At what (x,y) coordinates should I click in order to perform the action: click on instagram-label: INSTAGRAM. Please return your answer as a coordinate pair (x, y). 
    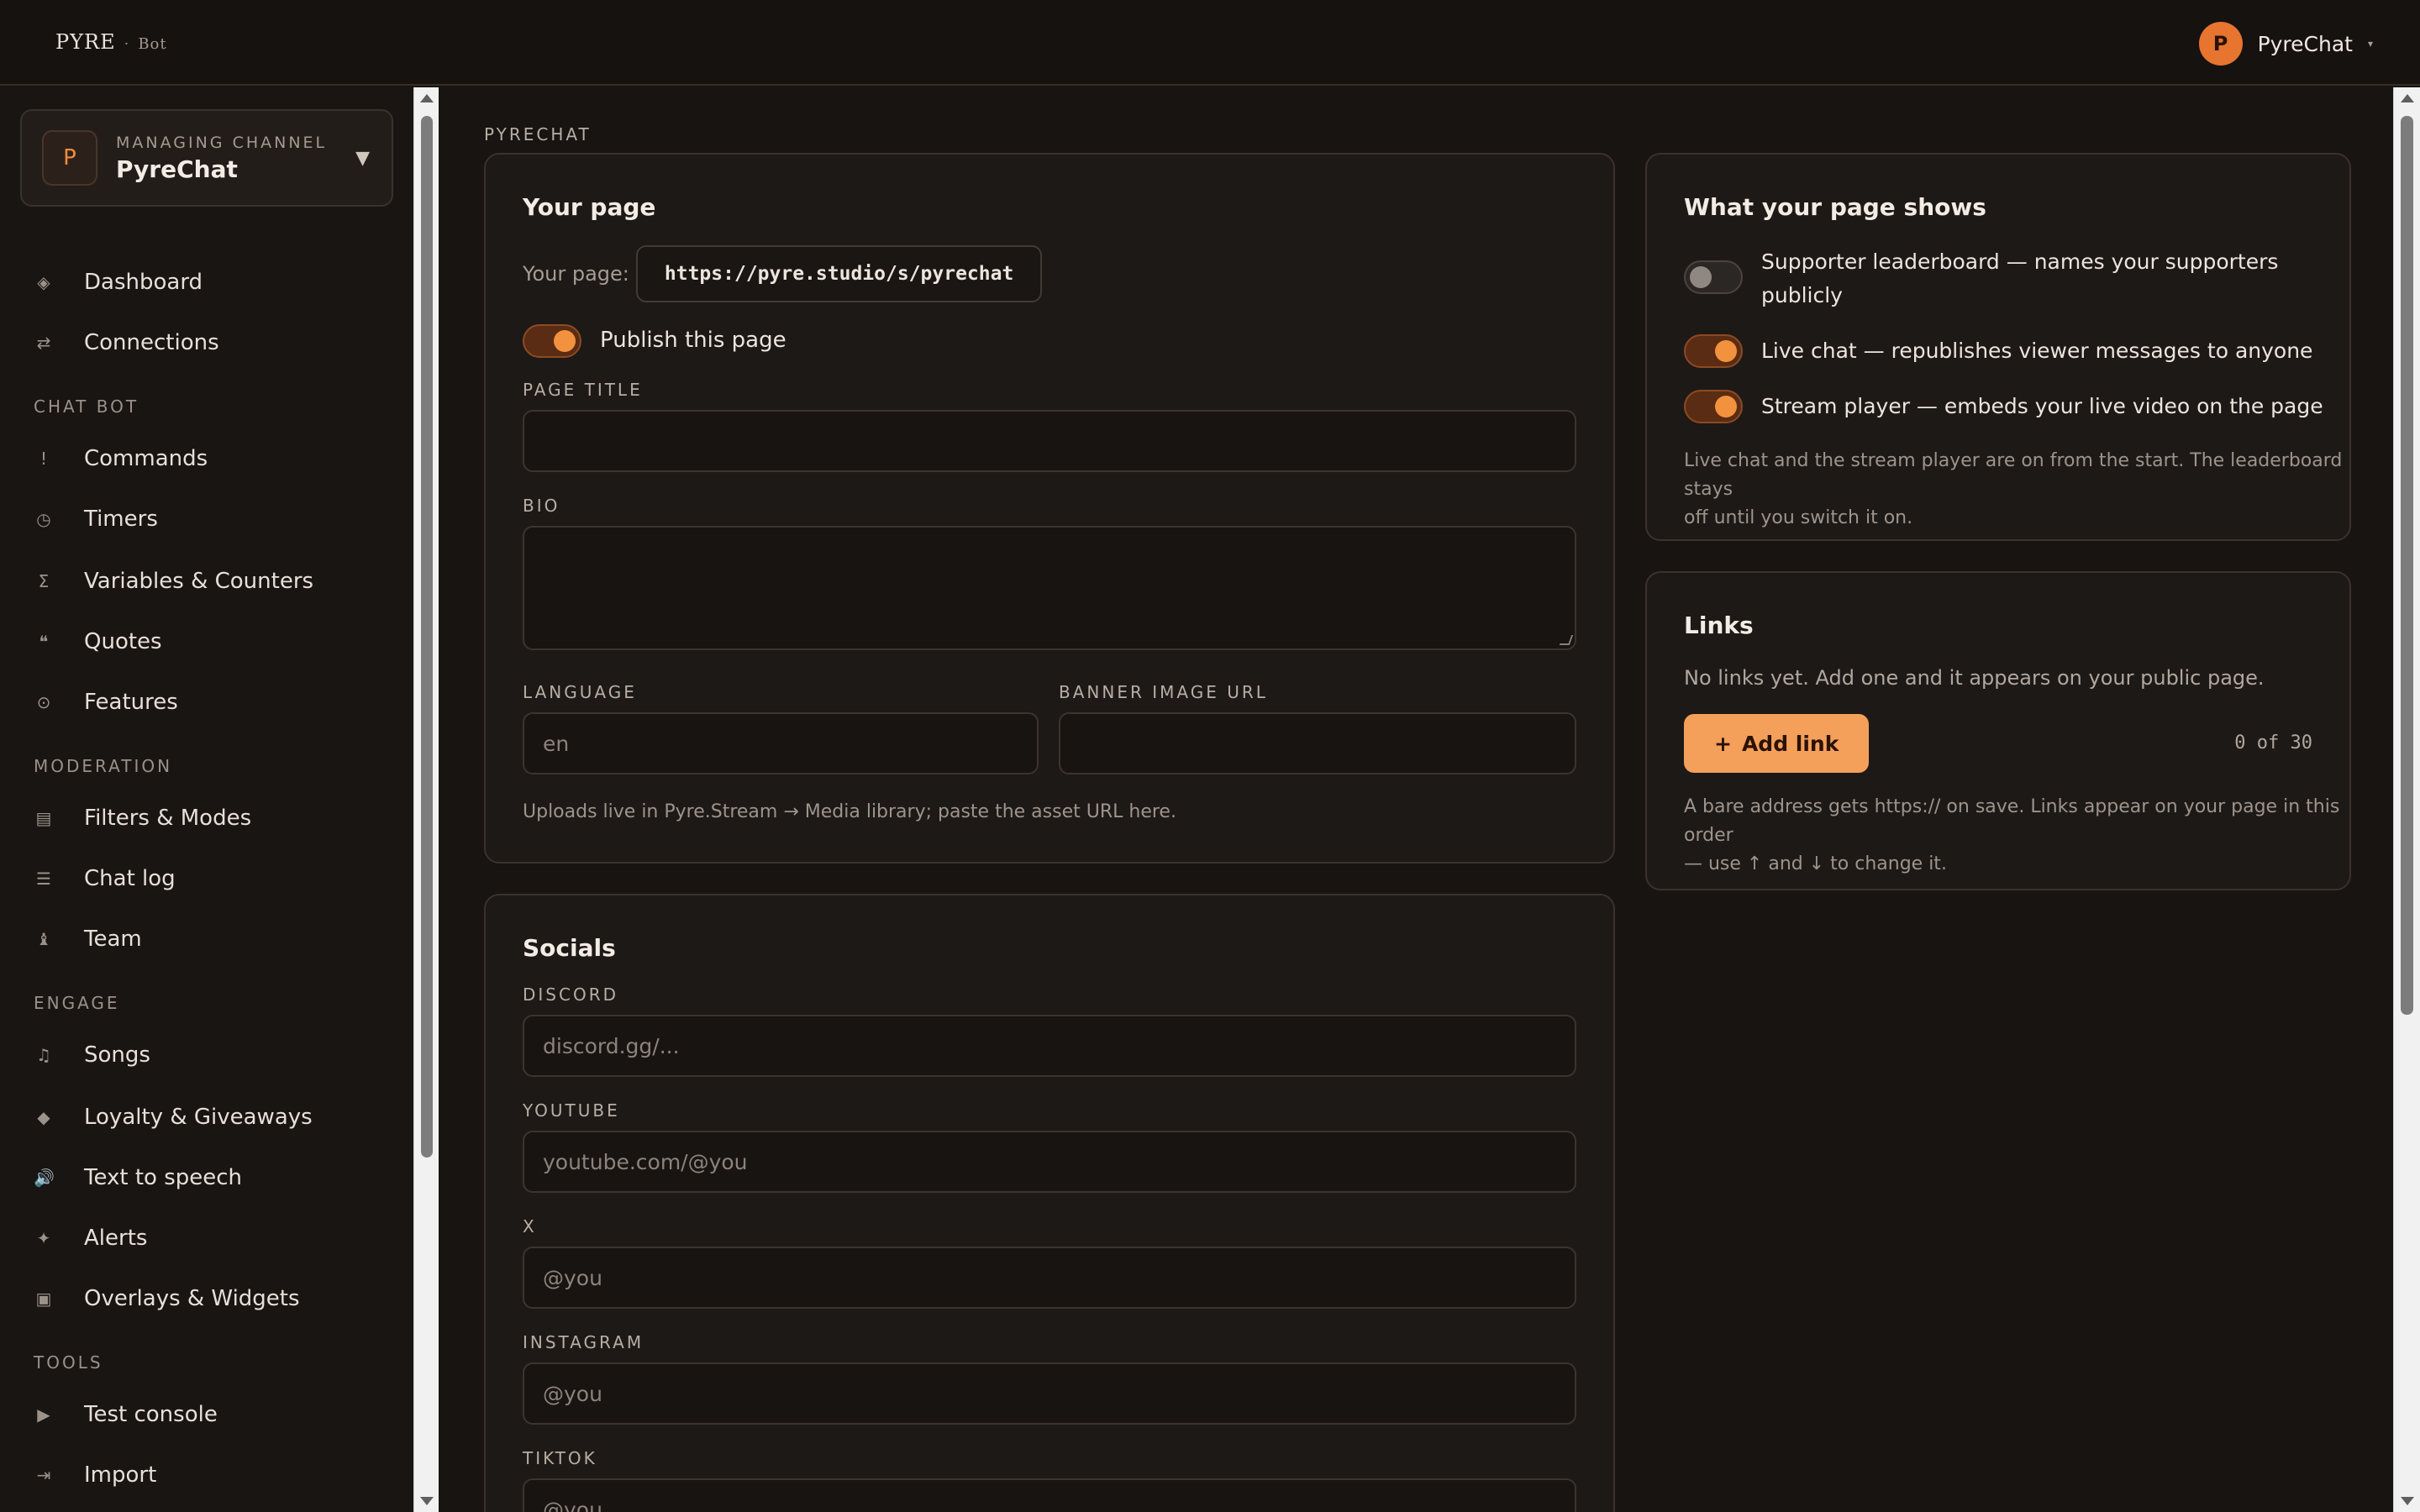
    Looking at the image, I should click on (583, 1342).